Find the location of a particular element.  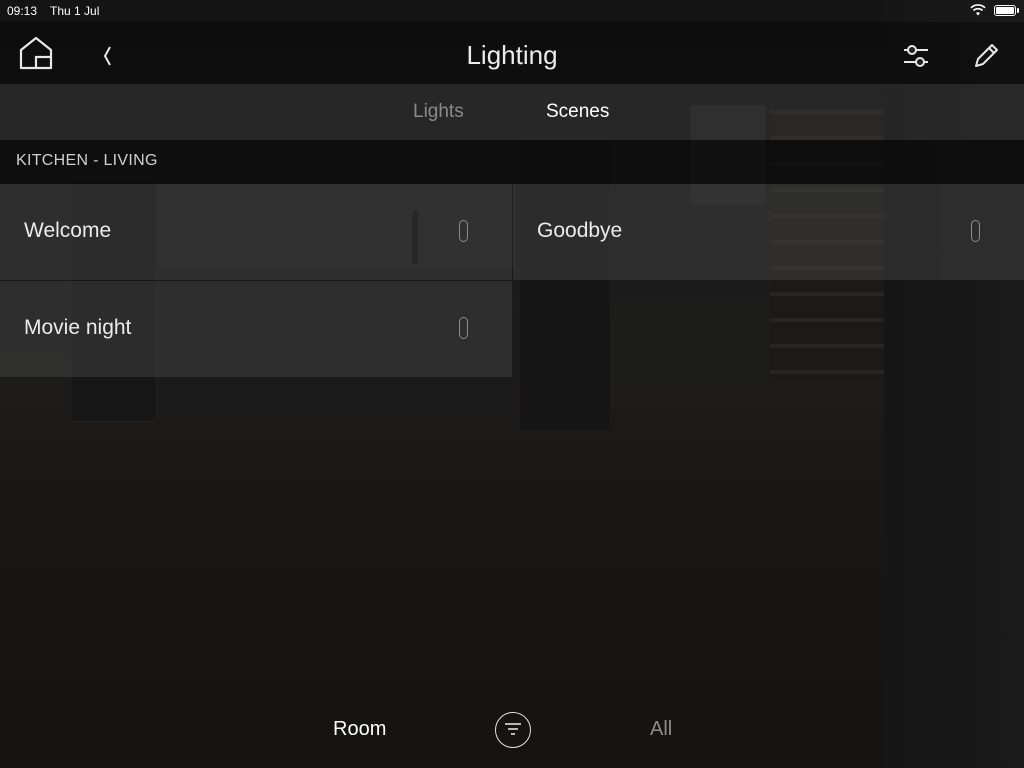

room-filter-button: Room is located at coordinates (359, 729).